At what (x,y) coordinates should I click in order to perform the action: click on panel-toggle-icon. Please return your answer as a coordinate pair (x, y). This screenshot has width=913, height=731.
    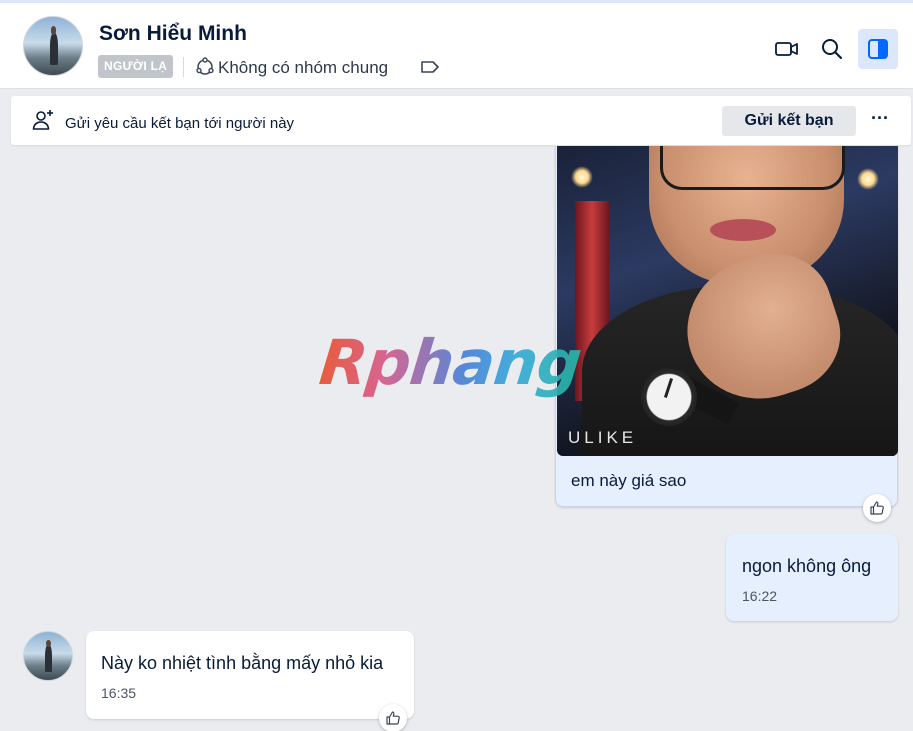
    Looking at the image, I should click on (878, 49).